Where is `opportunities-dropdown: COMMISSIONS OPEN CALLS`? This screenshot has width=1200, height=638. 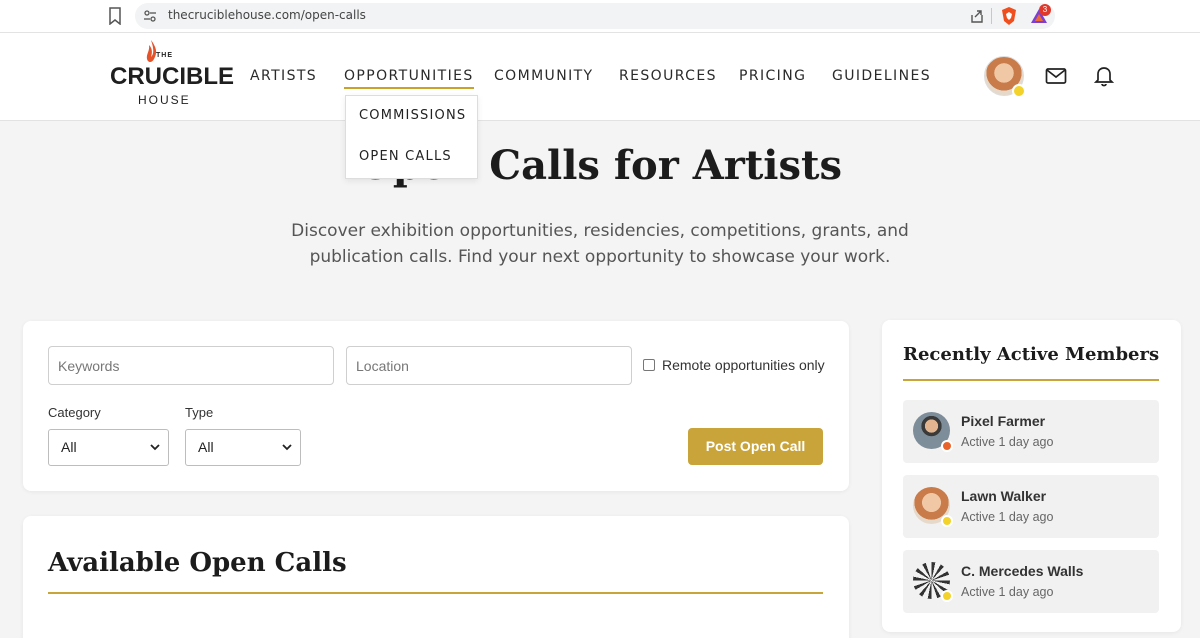 opportunities-dropdown: COMMISSIONS OPEN CALLS is located at coordinates (411, 137).